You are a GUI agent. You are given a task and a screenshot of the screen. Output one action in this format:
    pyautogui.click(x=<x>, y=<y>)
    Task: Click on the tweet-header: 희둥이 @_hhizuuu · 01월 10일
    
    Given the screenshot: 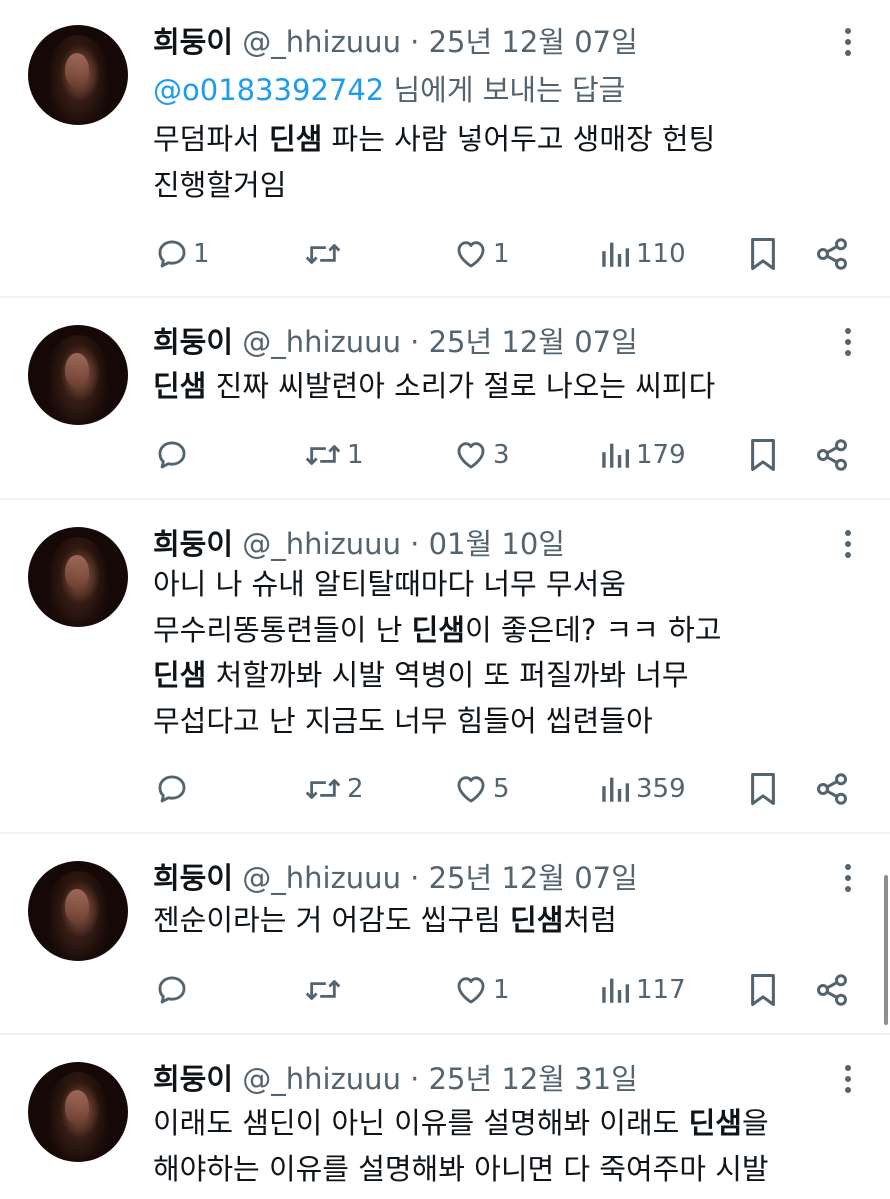 What is the action you would take?
    pyautogui.click(x=359, y=544)
    